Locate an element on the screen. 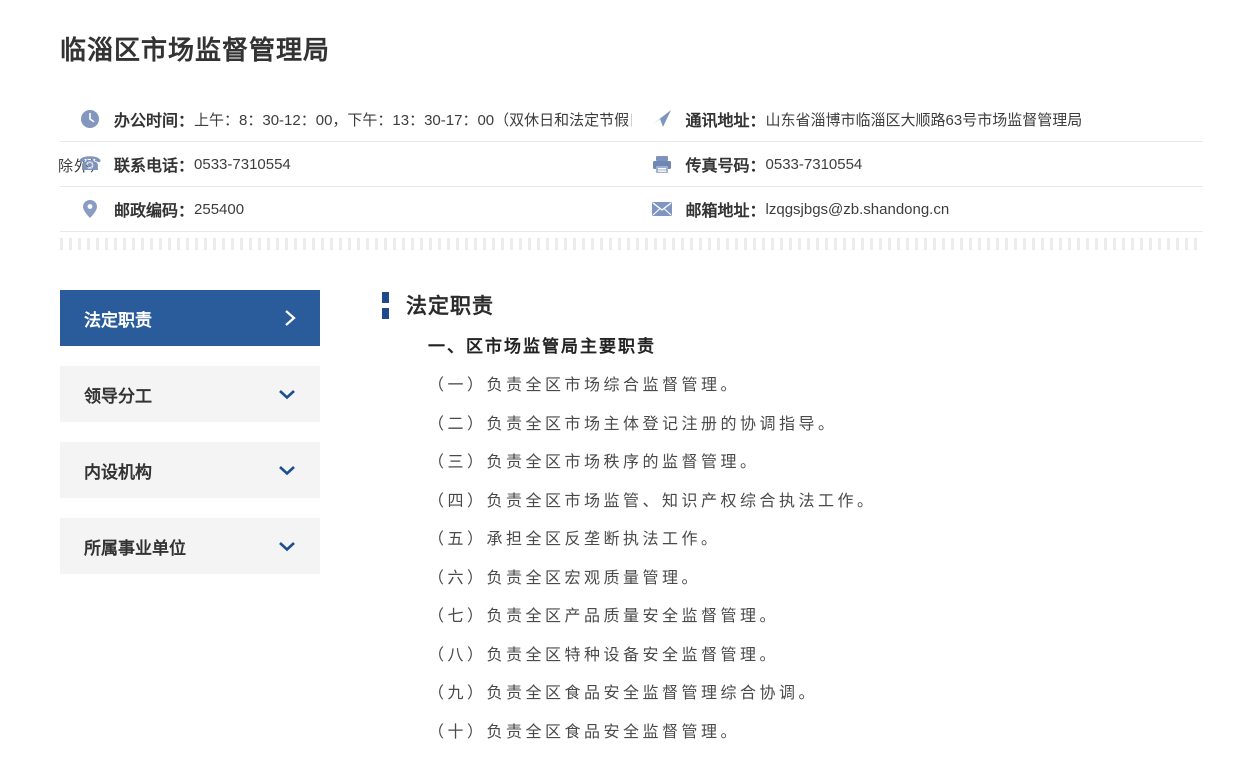  duty-item: （二）负责全区市场主体登记注册的协调指导。 is located at coordinates (633, 424).